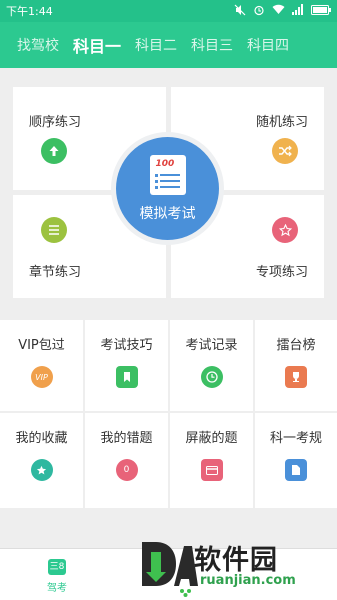 The image size is (337, 600). Describe the element at coordinates (29, 11) in the screenshot. I see `status-time: 下午1:44` at that location.